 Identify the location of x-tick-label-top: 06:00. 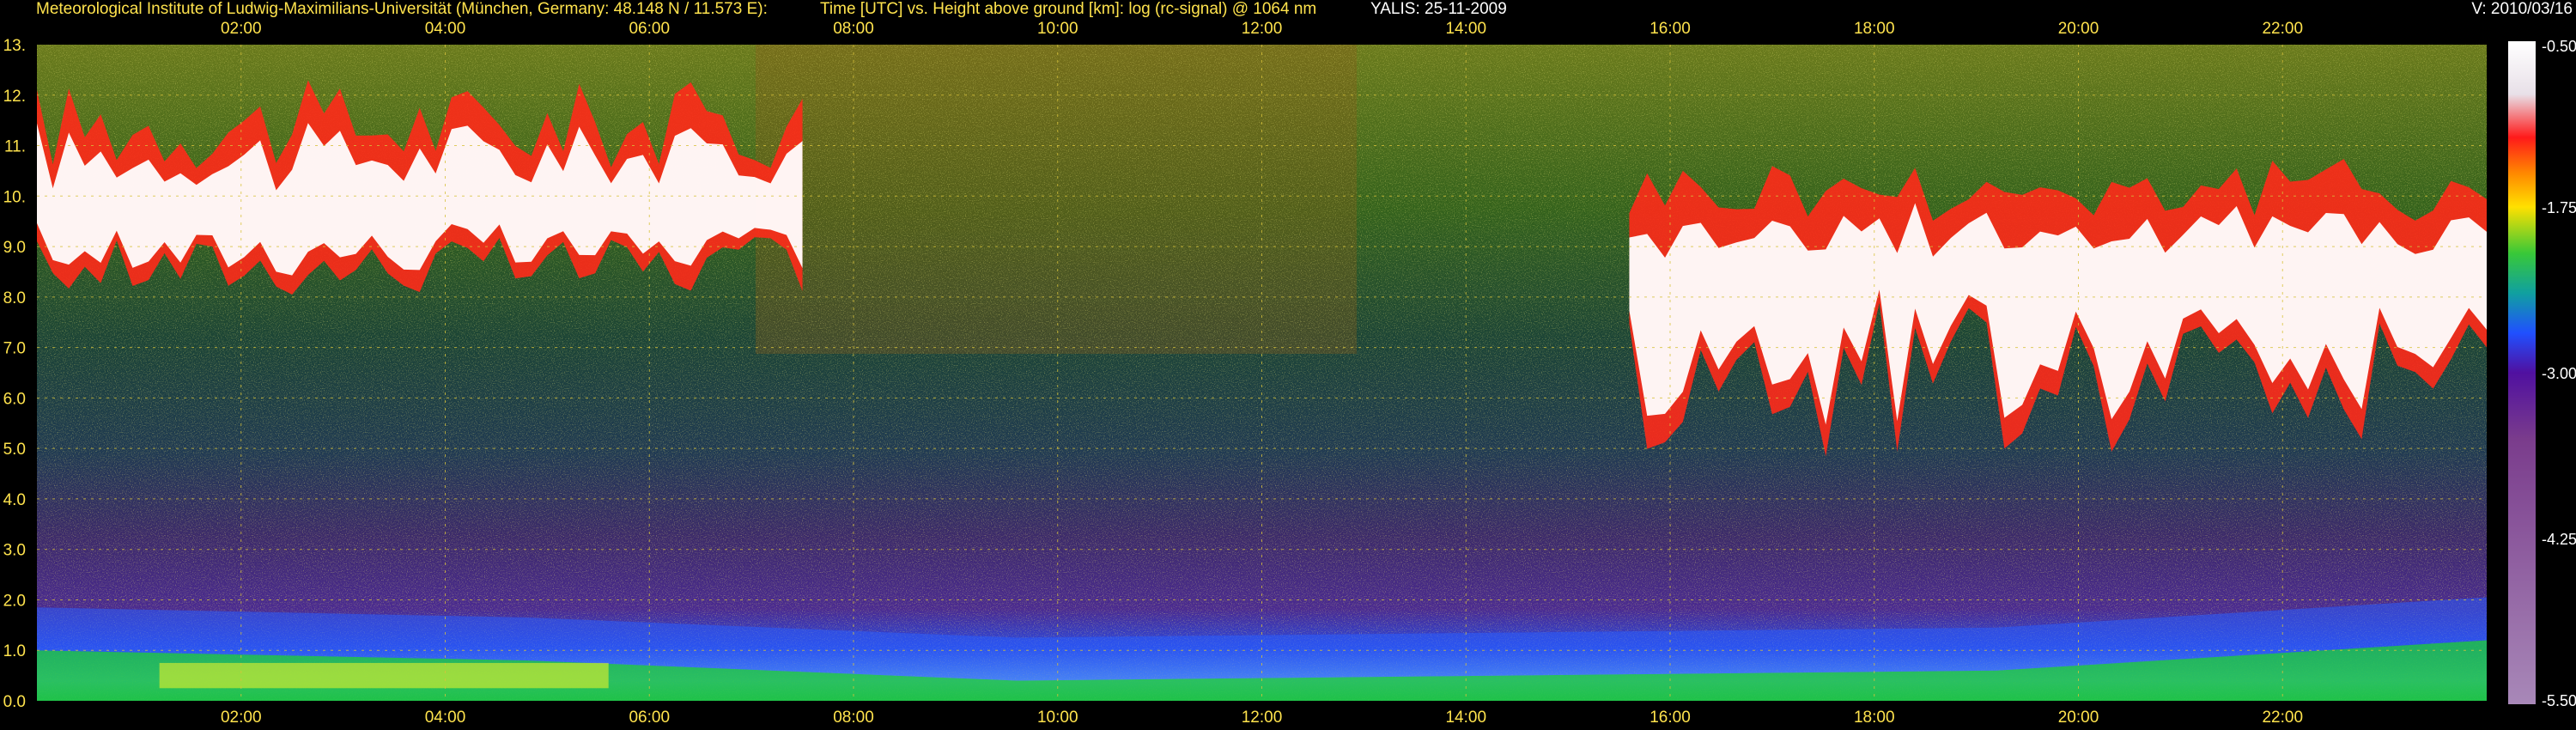
(649, 29).